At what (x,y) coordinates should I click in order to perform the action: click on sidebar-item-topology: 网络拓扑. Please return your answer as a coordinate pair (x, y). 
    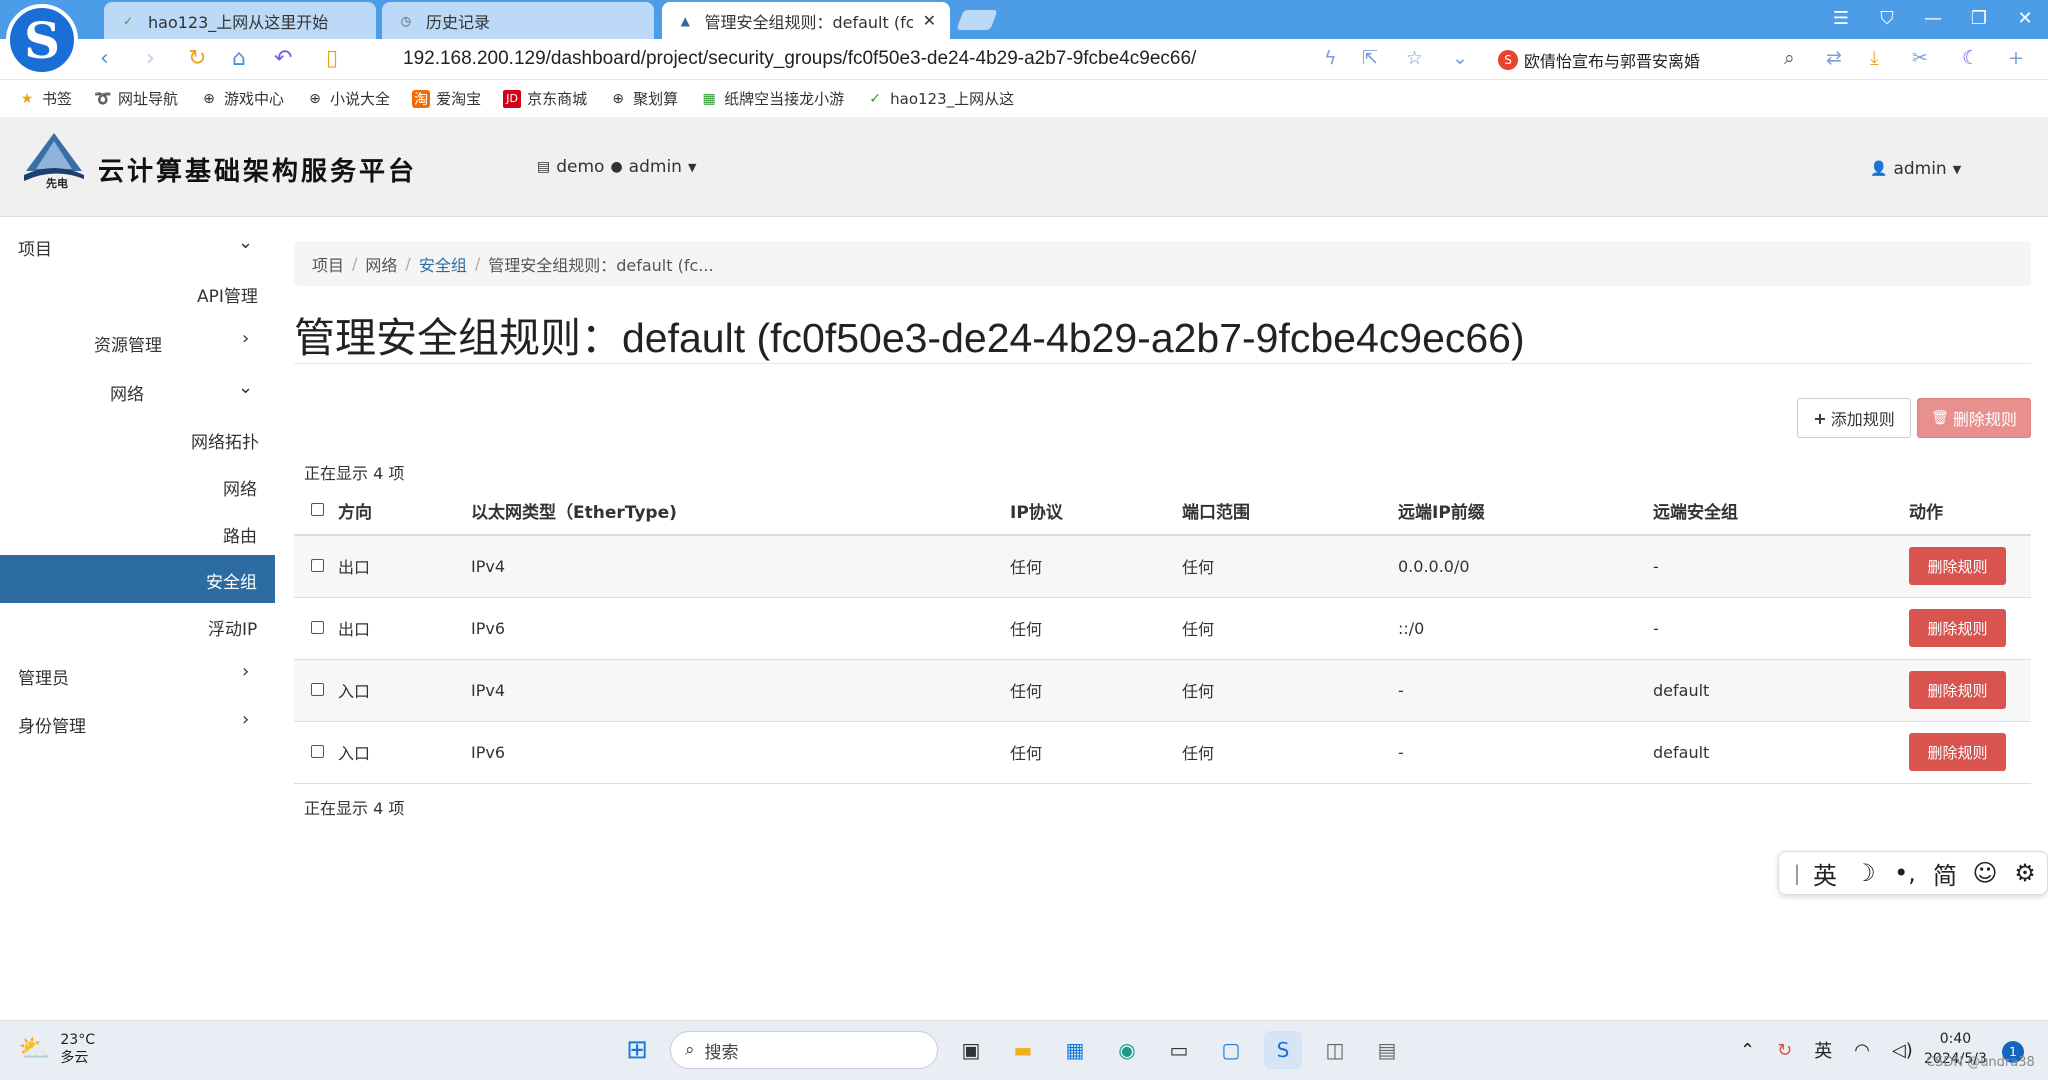
    Looking at the image, I should click on (225, 440).